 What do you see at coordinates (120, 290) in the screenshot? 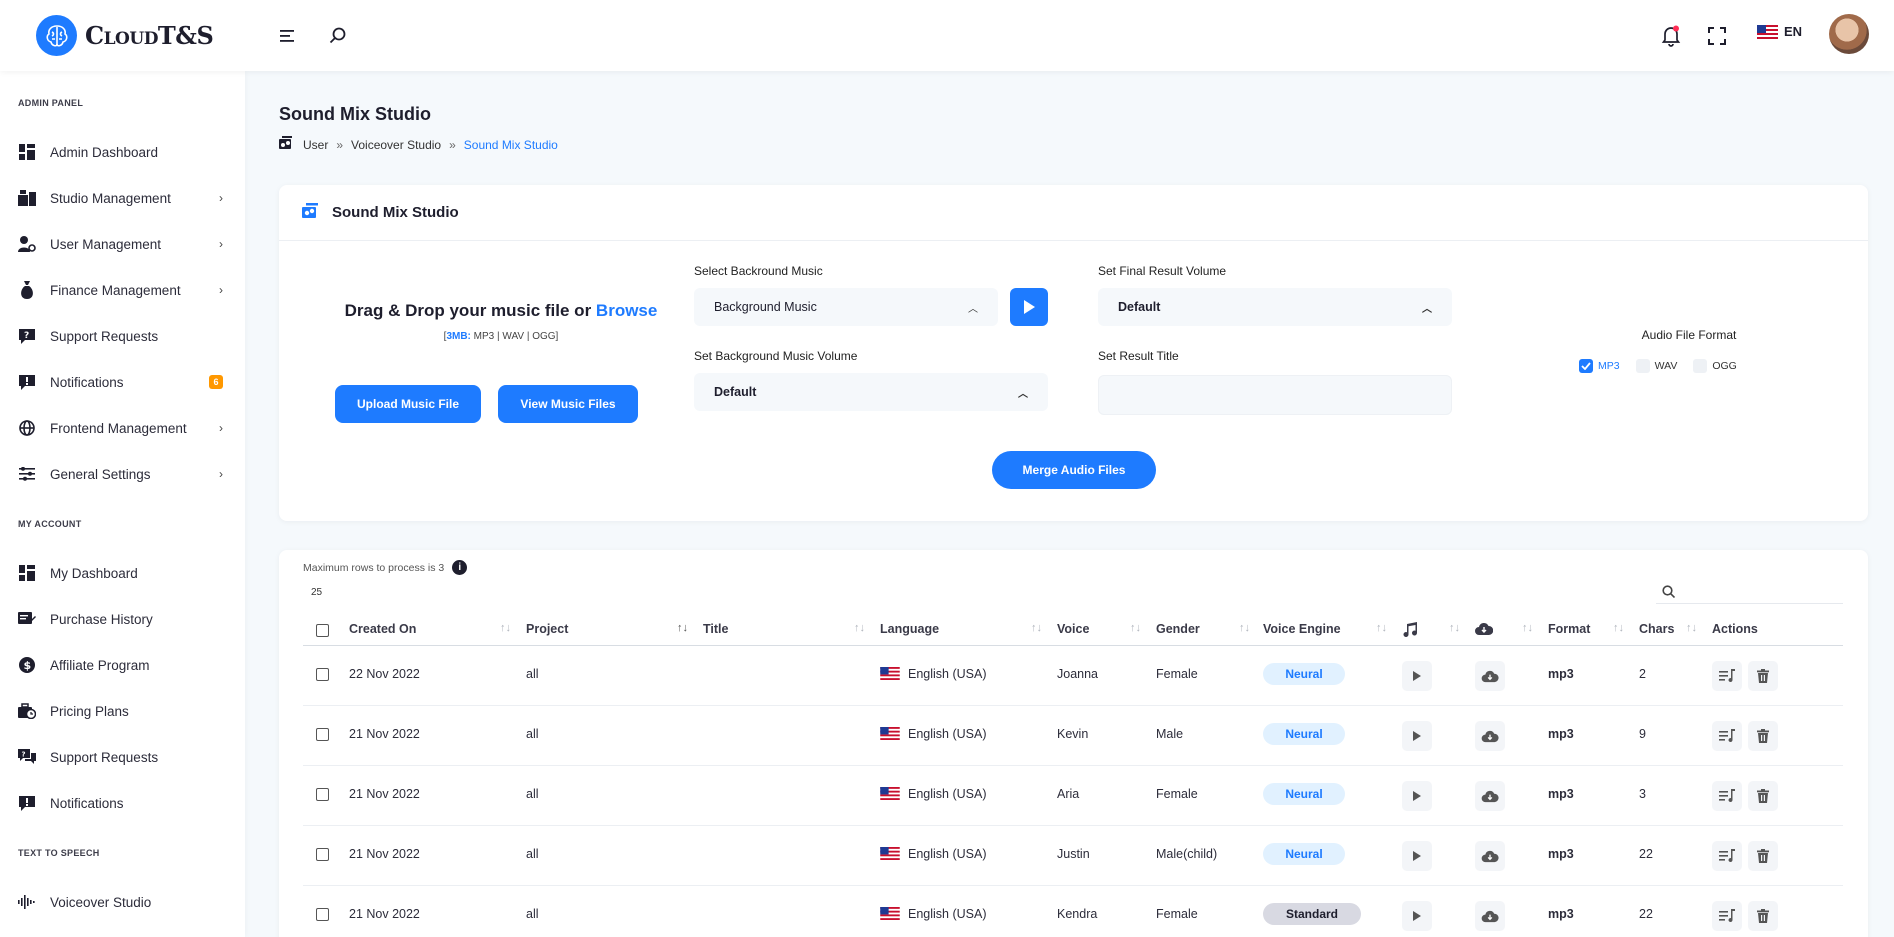
I see `sidebar-item-finance-management: Finance Management ›` at bounding box center [120, 290].